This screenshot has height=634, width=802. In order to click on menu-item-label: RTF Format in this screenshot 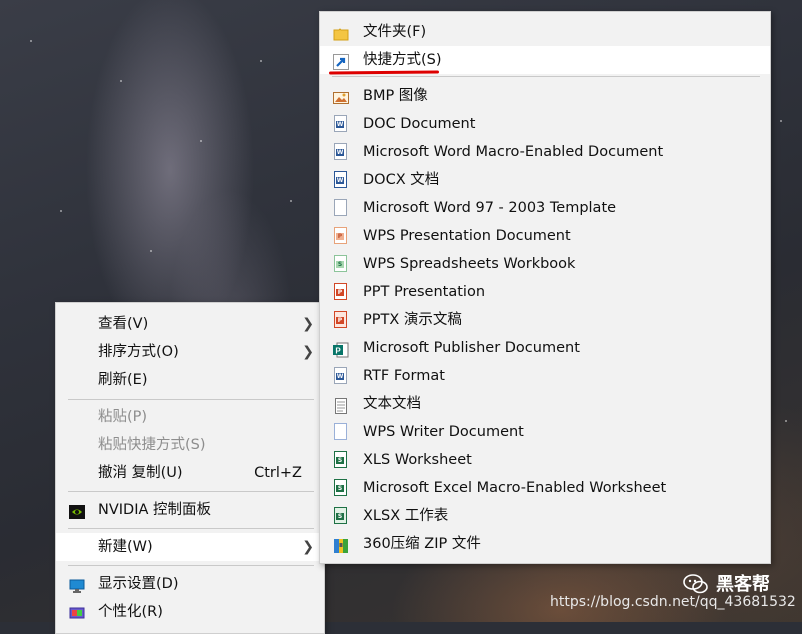, I will do `click(404, 376)`.